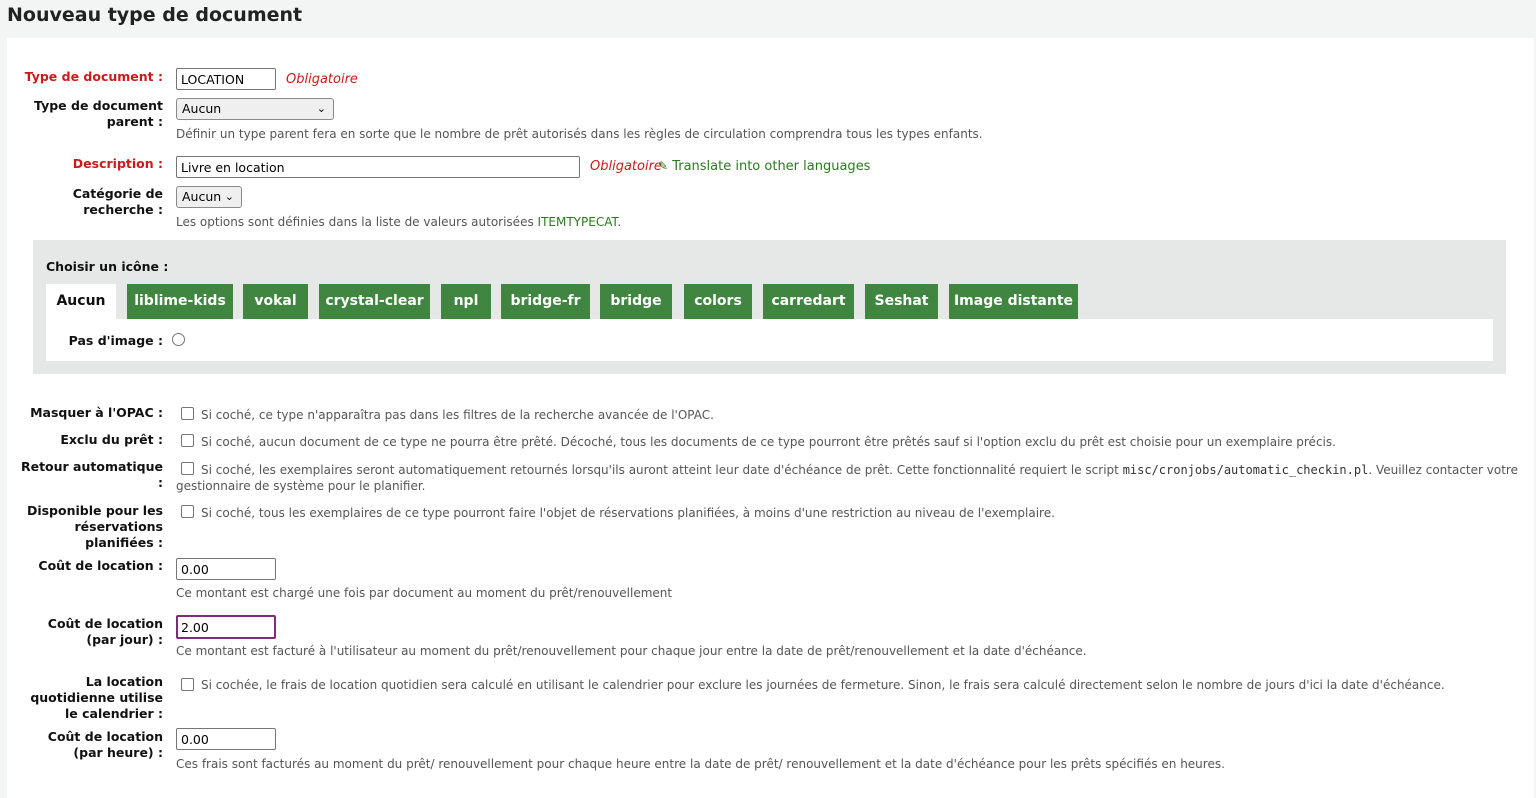  Describe the element at coordinates (466, 301) in the screenshot. I see `tab-npl: npl` at that location.